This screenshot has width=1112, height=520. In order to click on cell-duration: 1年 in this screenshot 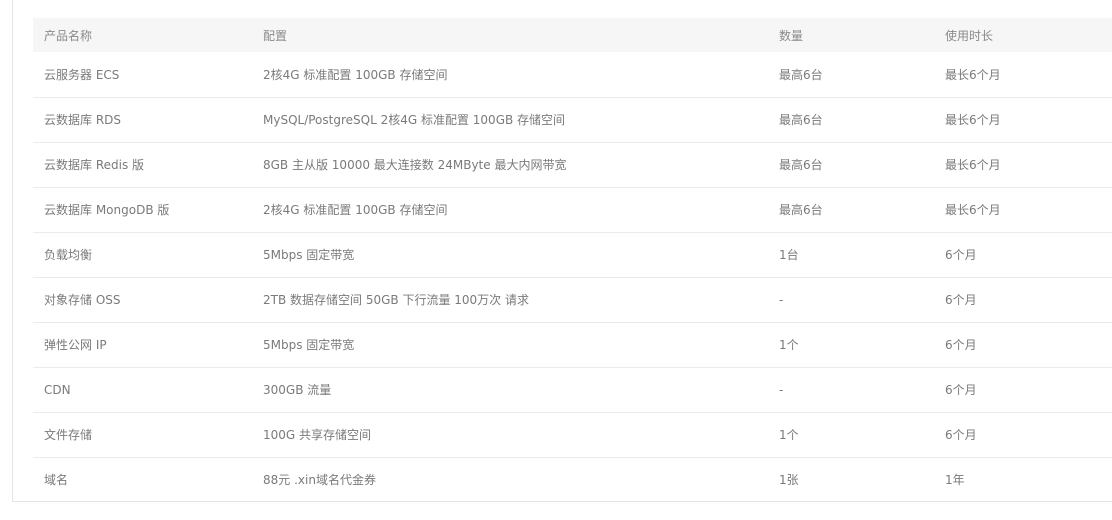, I will do `click(955, 480)`.